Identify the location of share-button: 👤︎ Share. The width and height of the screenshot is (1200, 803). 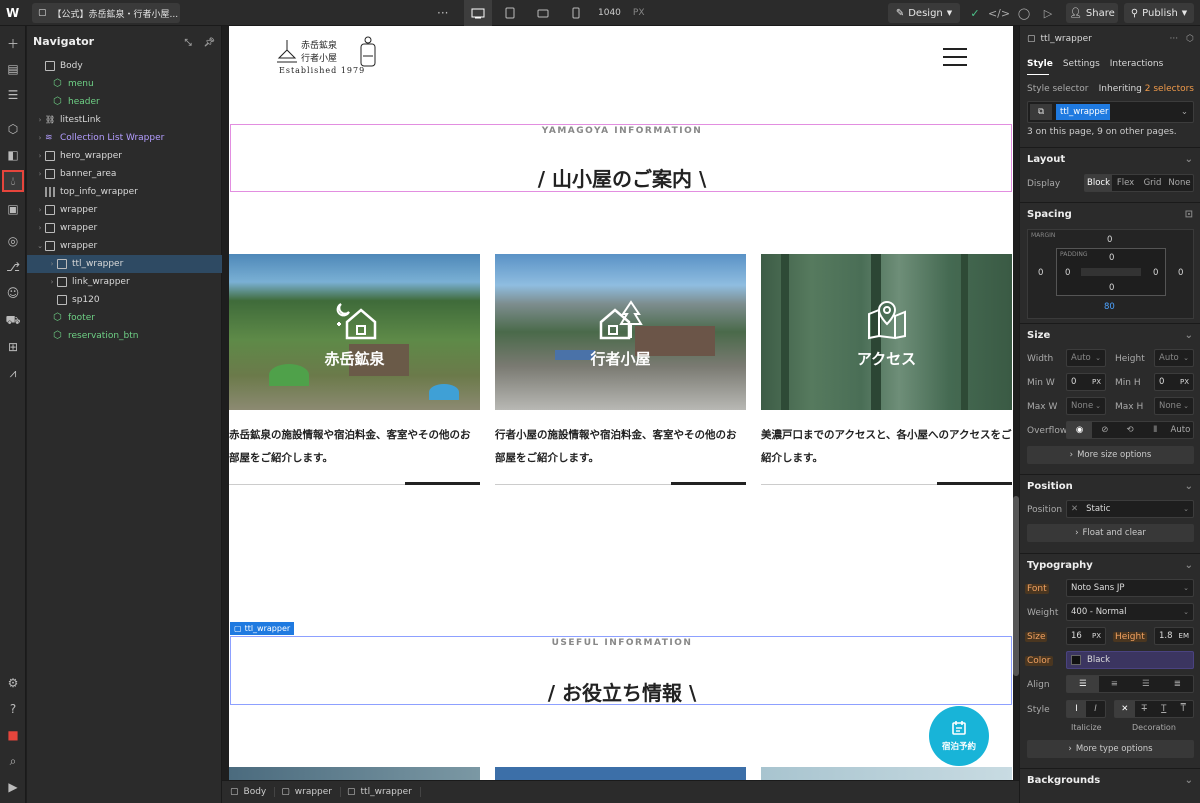
(1092, 13).